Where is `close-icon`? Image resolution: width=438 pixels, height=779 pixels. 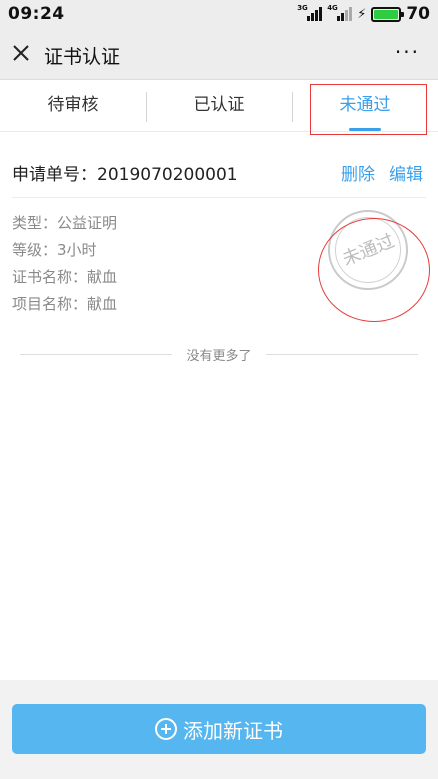
close-icon is located at coordinates (21, 53).